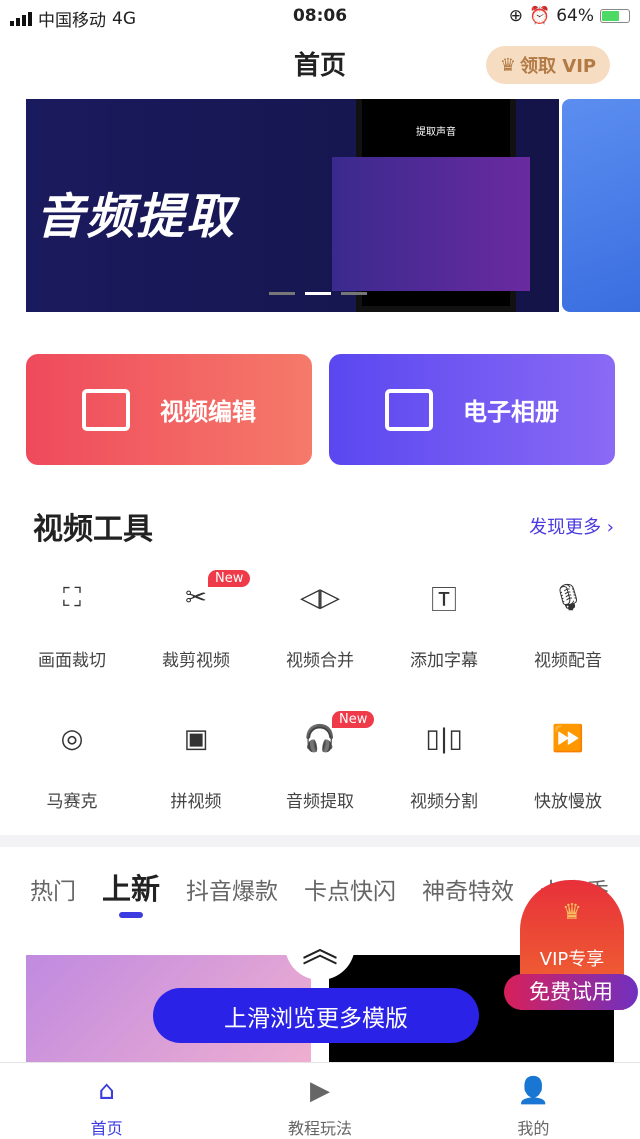 Image resolution: width=640 pixels, height=1139 pixels. What do you see at coordinates (409, 409) in the screenshot?
I see `image-icon` at bounding box center [409, 409].